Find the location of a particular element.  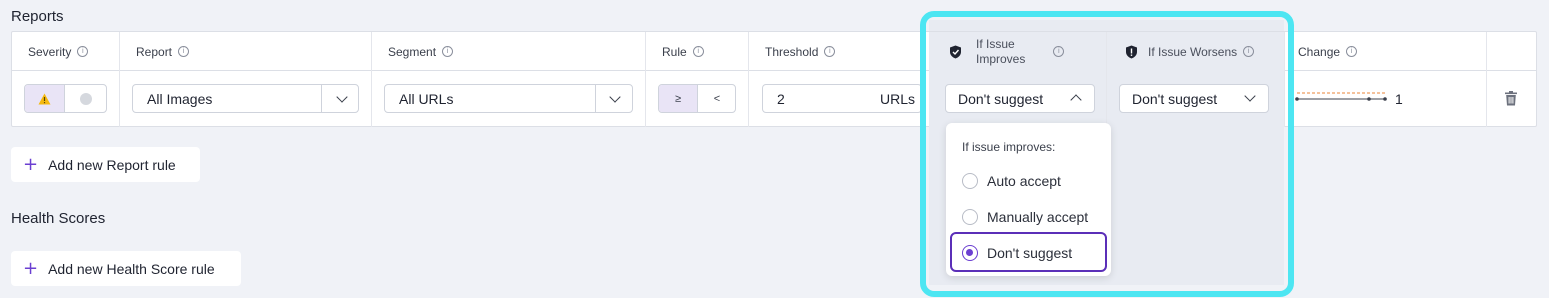

header-threshold: Threshold i is located at coordinates (839, 51).